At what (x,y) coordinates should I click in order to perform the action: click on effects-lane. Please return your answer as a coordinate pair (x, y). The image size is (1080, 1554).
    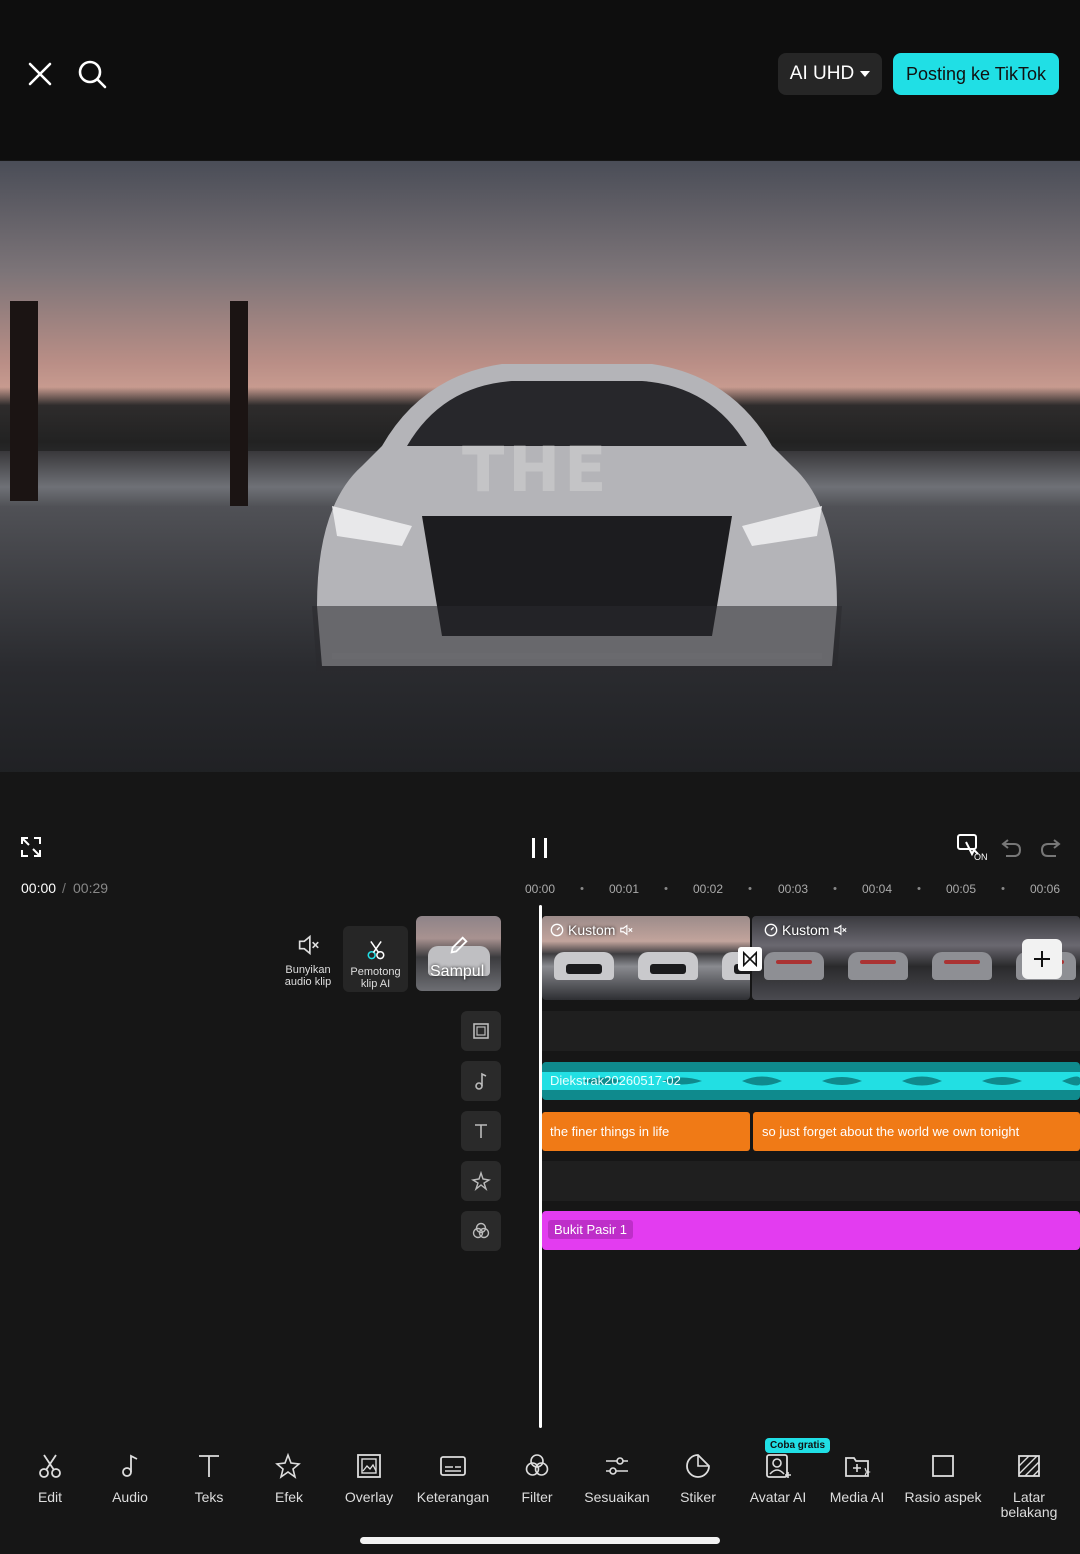
    Looking at the image, I should click on (811, 1181).